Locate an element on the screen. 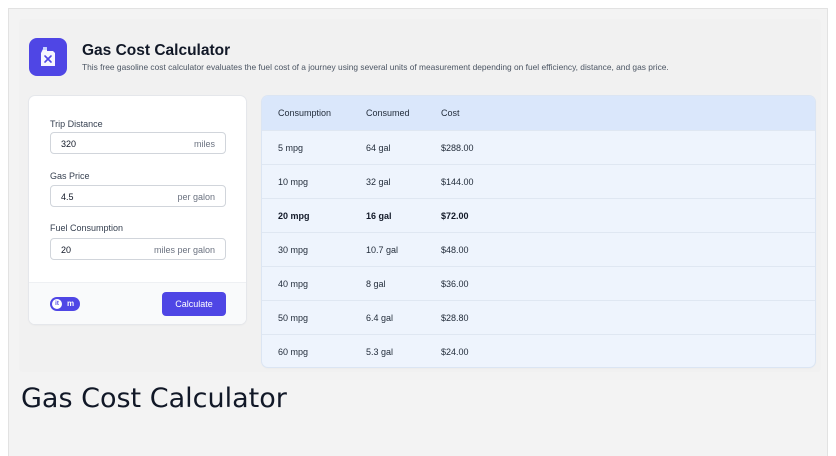  consumption-cell: 40 mpg is located at coordinates (293, 284).